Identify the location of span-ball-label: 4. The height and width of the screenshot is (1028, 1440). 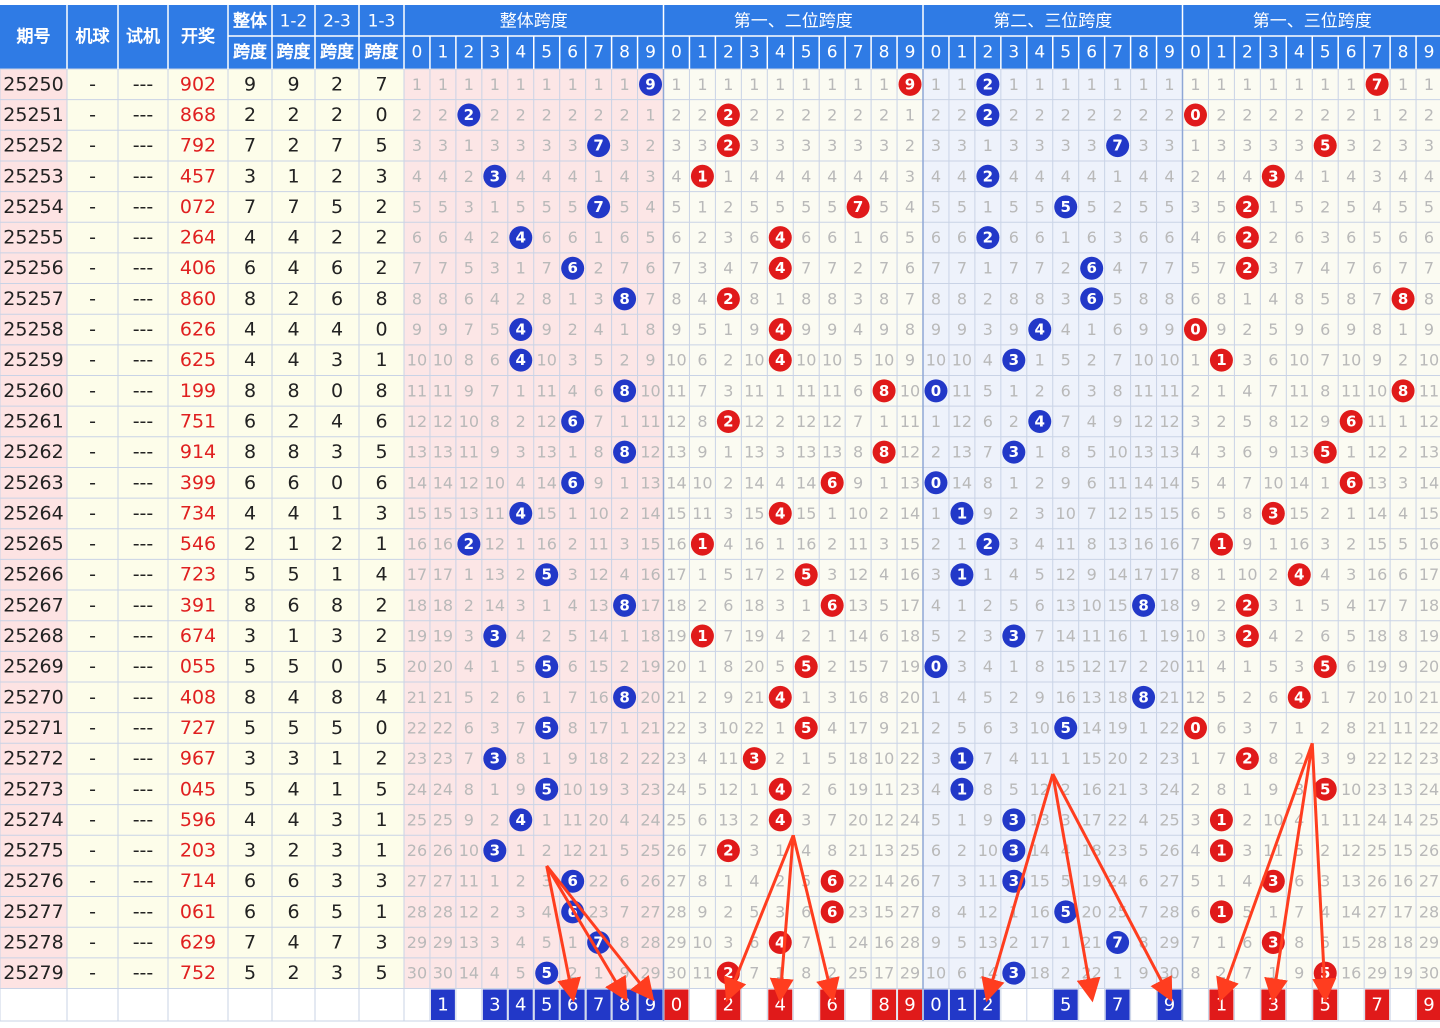
(521, 330).